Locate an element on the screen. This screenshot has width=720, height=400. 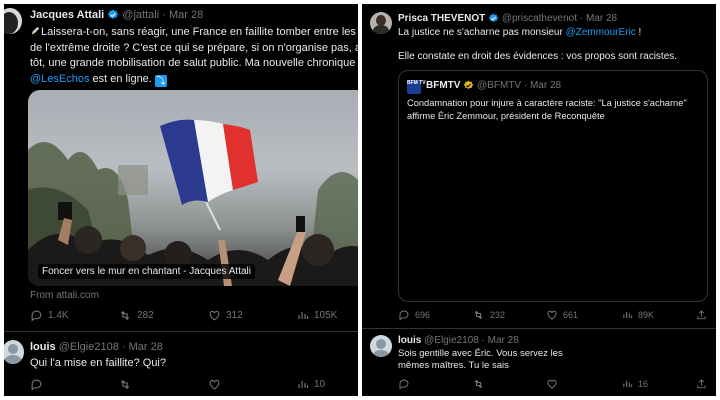
reply-count: 1.4K is located at coordinates (58, 315).